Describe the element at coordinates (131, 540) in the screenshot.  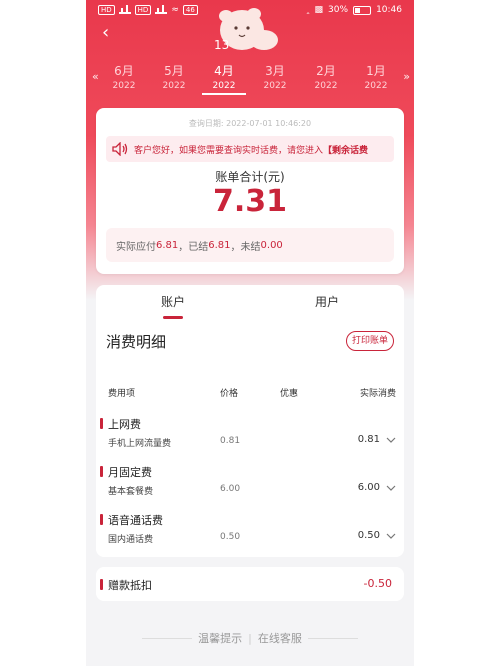
I see `item-name: 国内通话费` at that location.